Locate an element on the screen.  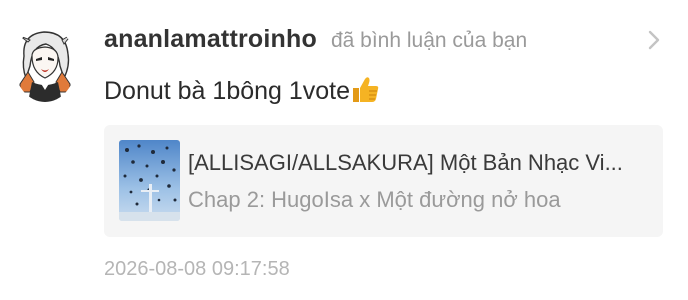
avatar-illustration is located at coordinates (45, 64).